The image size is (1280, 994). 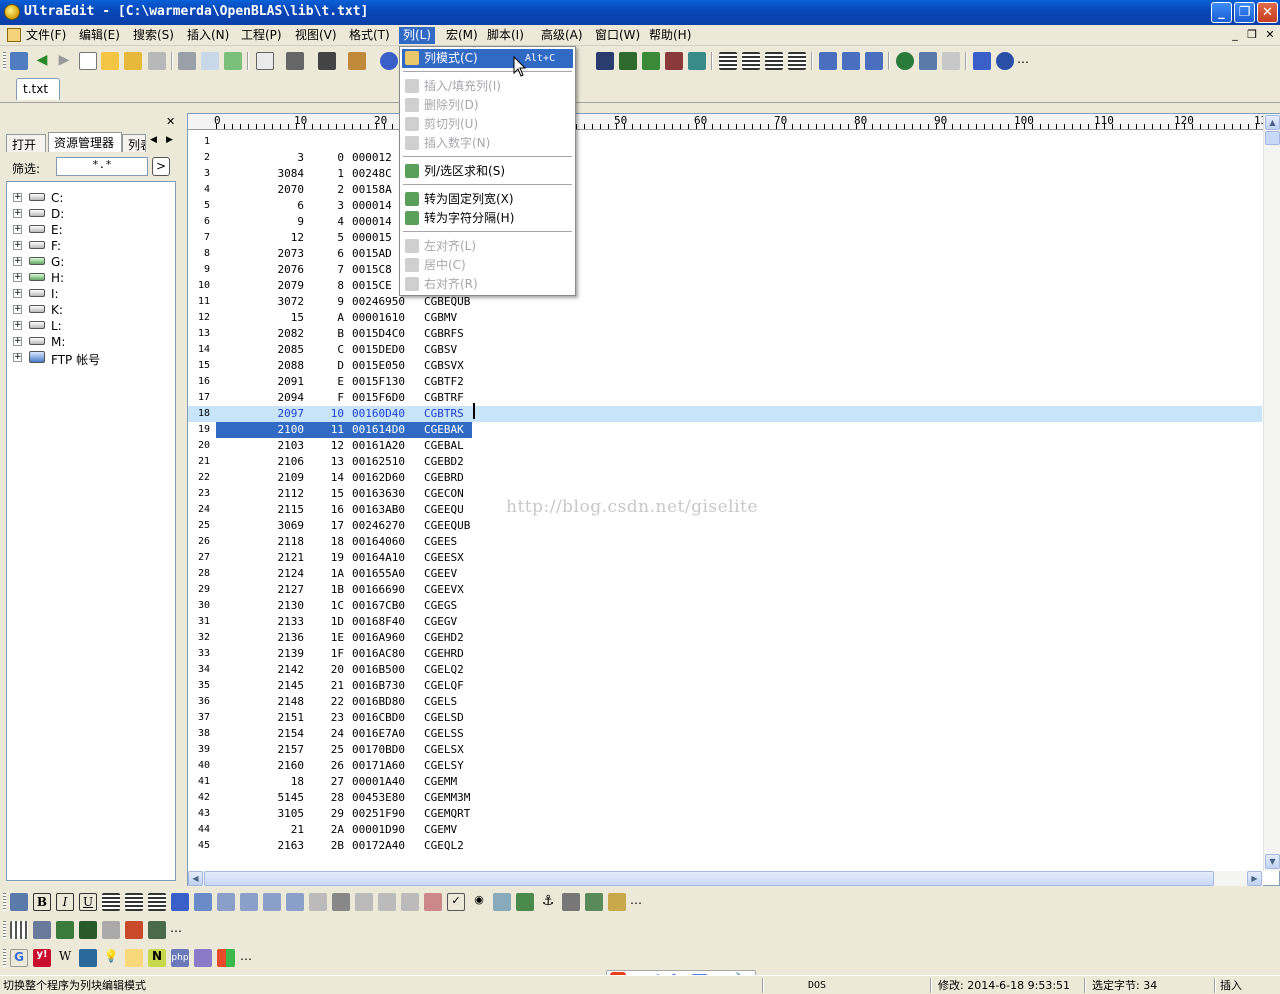 What do you see at coordinates (725, 174) in the screenshot?
I see `code-line: 3 3084 1 00248C` at bounding box center [725, 174].